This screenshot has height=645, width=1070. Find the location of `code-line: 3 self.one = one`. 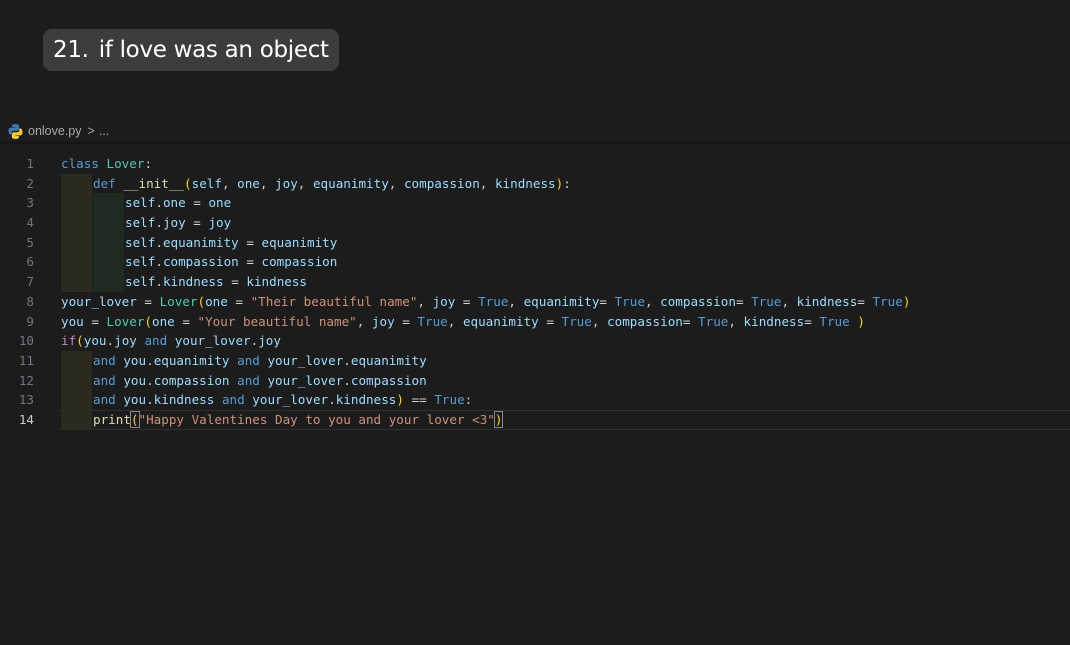

code-line: 3 self.one = one is located at coordinates (535, 203).